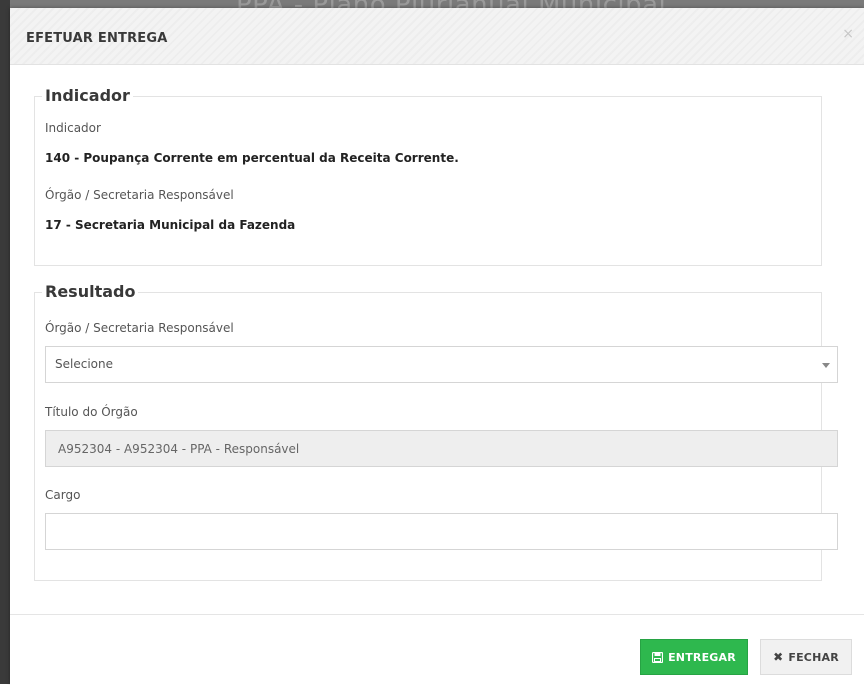 The width and height of the screenshot is (864, 685). What do you see at coordinates (91, 412) in the screenshot?
I see `titulo-orgao-label: Título do Órgão` at bounding box center [91, 412].